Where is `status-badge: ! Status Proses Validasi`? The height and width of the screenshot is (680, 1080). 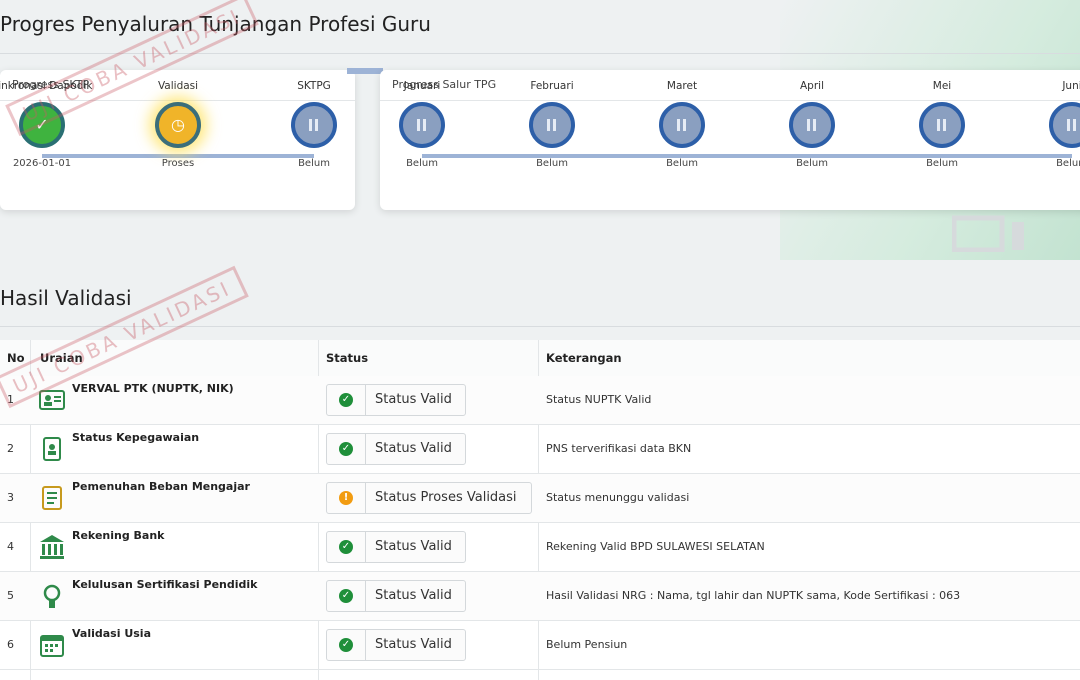
status-badge: ! Status Proses Validasi is located at coordinates (429, 498).